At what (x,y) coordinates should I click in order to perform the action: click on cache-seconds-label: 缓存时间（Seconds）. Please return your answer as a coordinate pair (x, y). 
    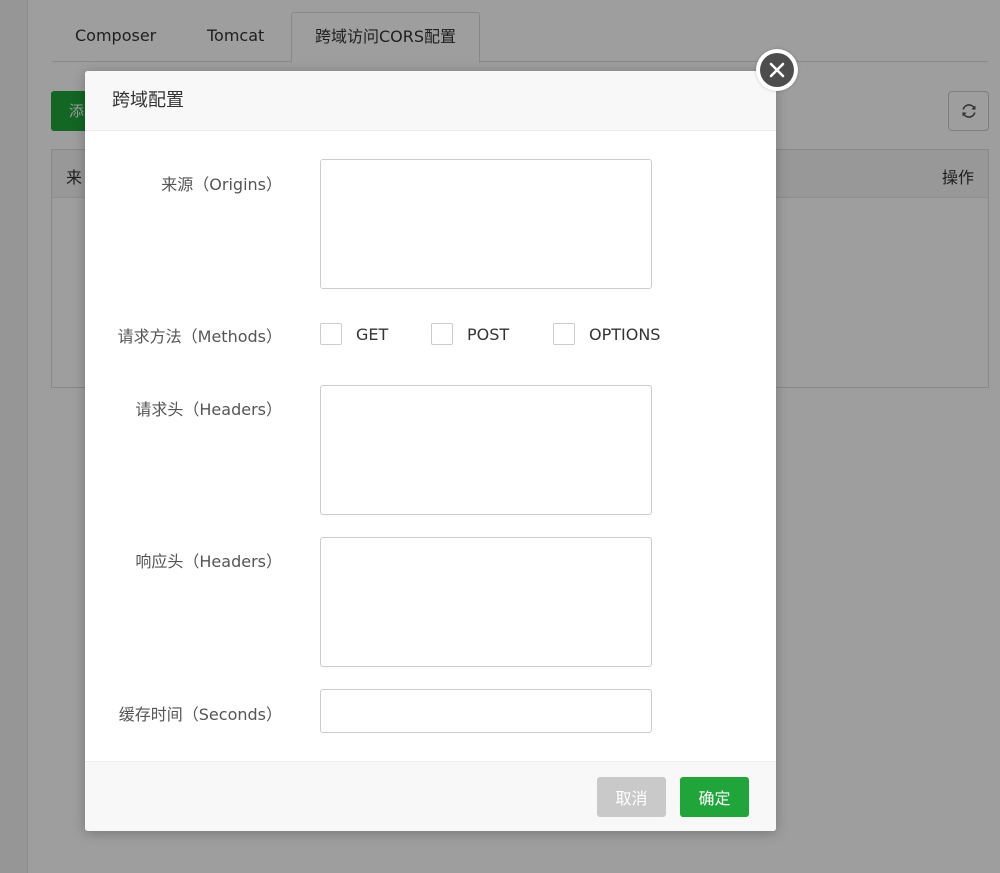
    Looking at the image, I should click on (200, 714).